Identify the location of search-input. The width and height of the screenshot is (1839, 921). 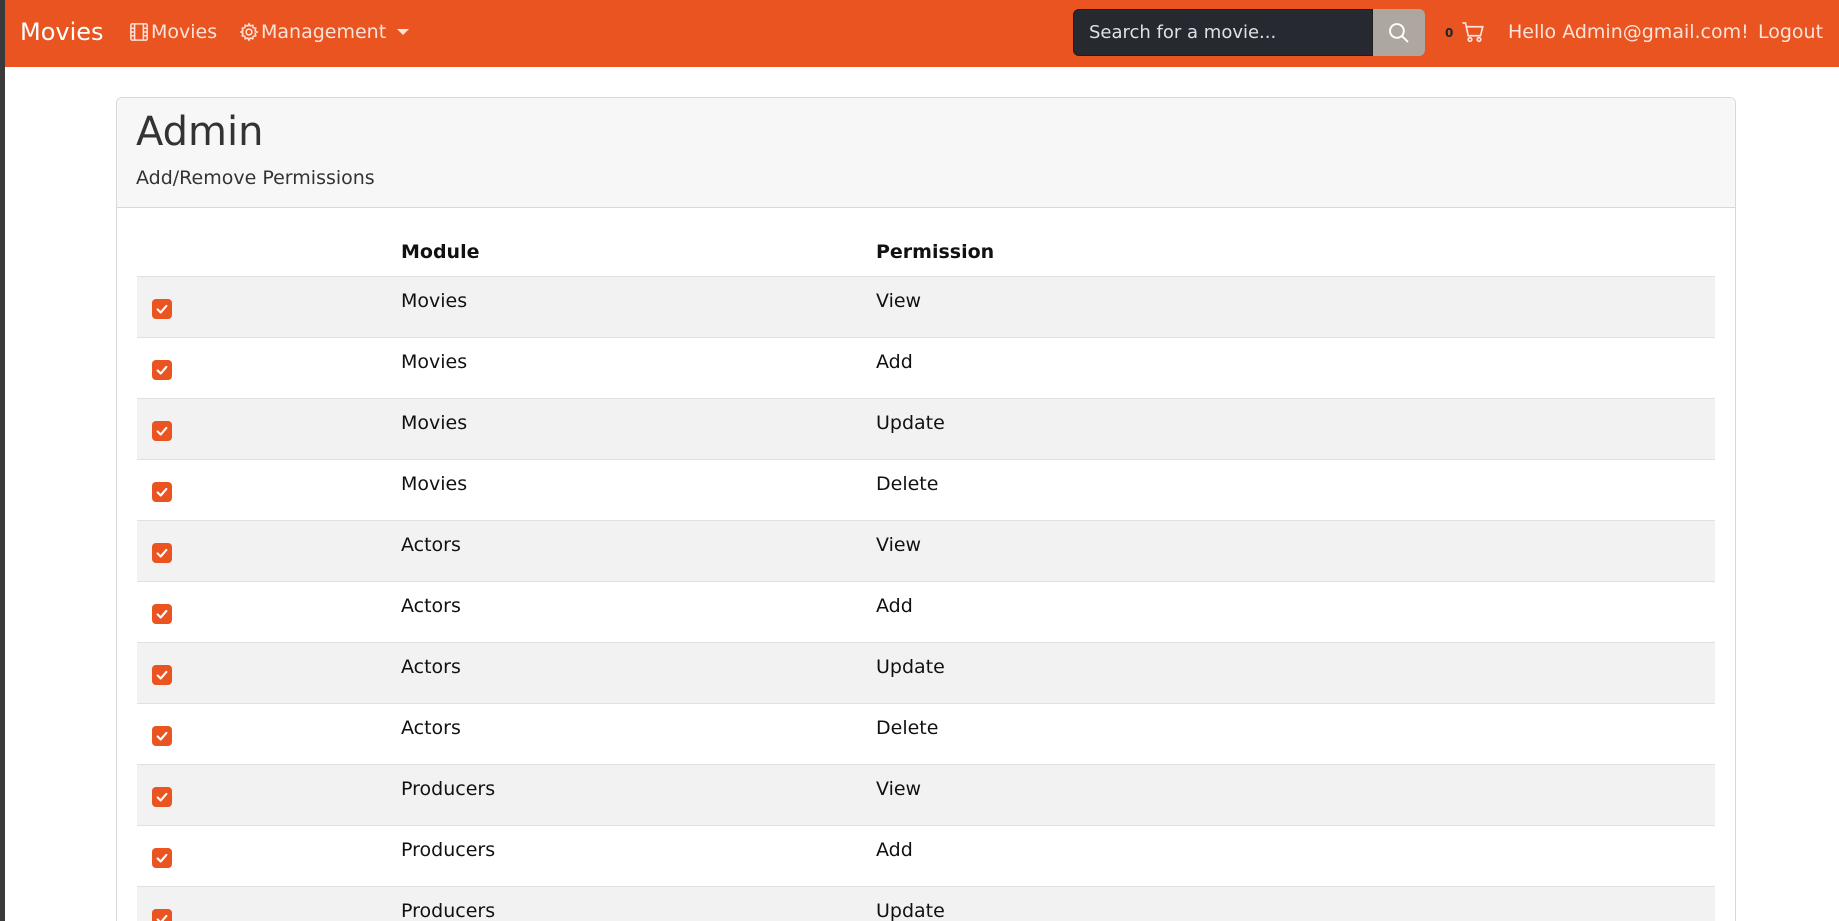
(1223, 32).